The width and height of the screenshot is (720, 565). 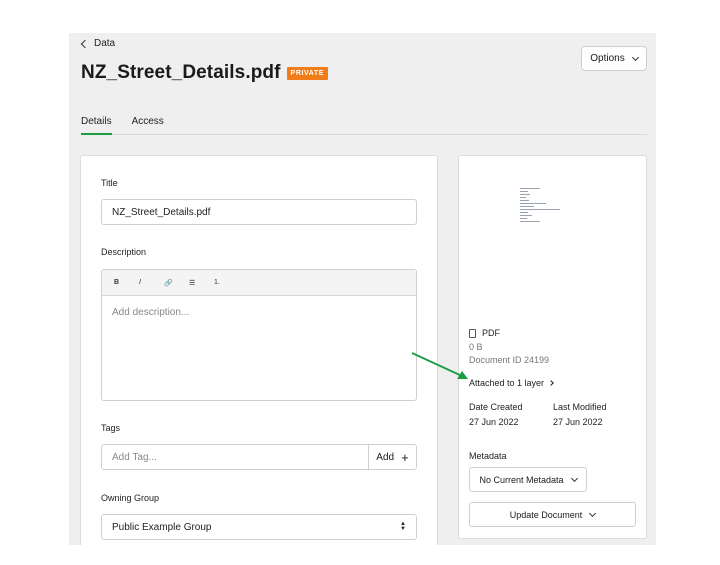 I want to click on document-thumbnail, so click(x=542, y=212).